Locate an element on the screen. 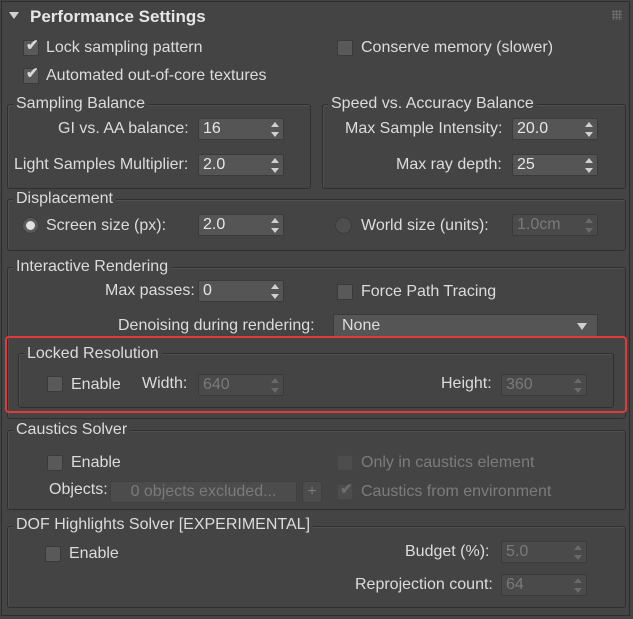 The width and height of the screenshot is (633, 619). max-depth-spinner: 25 is located at coordinates (555, 165).